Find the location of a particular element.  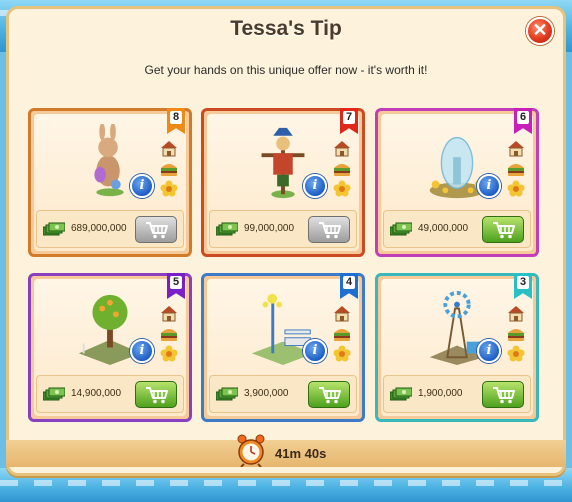

offer-card-inner: i 3,900,000 is located at coordinates (283, 347).